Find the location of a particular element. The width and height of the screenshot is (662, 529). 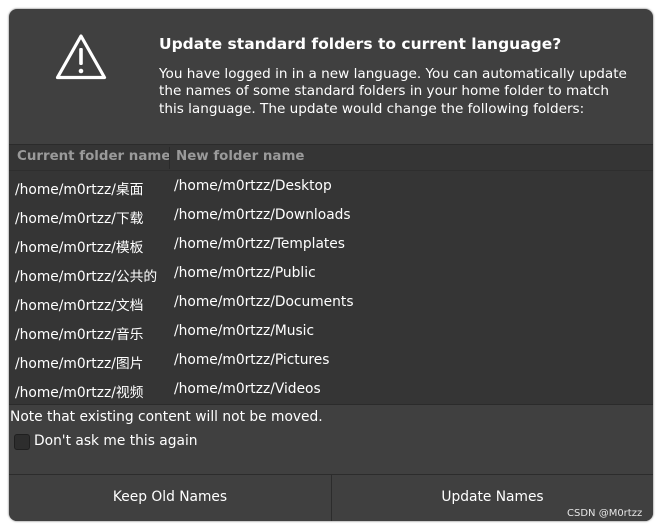

table-row: /home/m0rtzz/文档 /home/m0rtzz/Documents is located at coordinates (331, 302).